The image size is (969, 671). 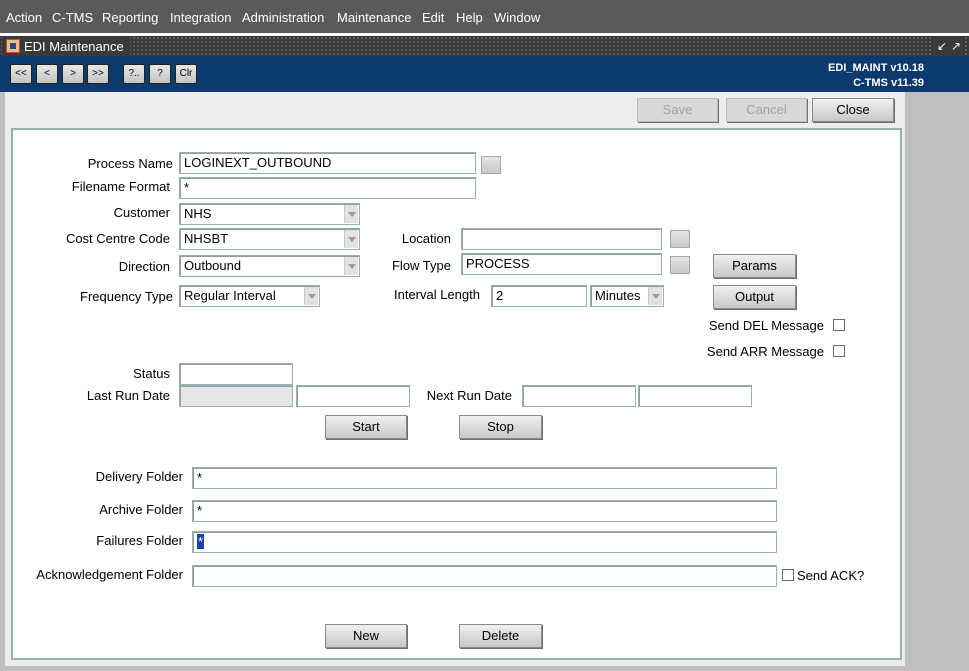 What do you see at coordinates (500, 427) in the screenshot?
I see `stop-button: Stop` at bounding box center [500, 427].